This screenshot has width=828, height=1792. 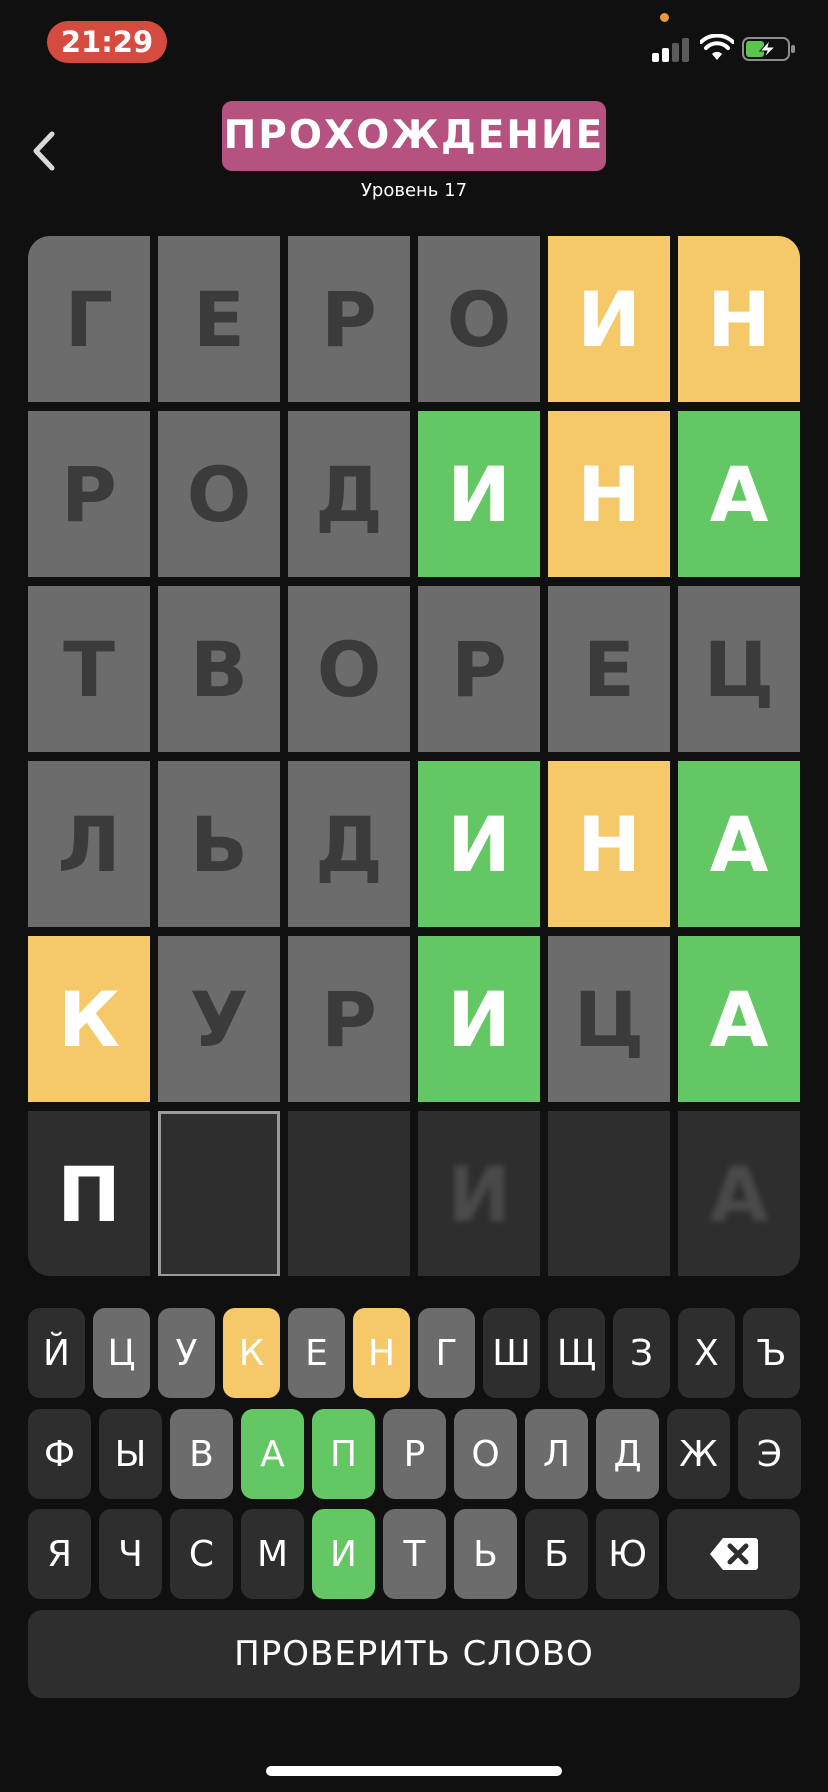 I want to click on key: Г, so click(x=446, y=1353).